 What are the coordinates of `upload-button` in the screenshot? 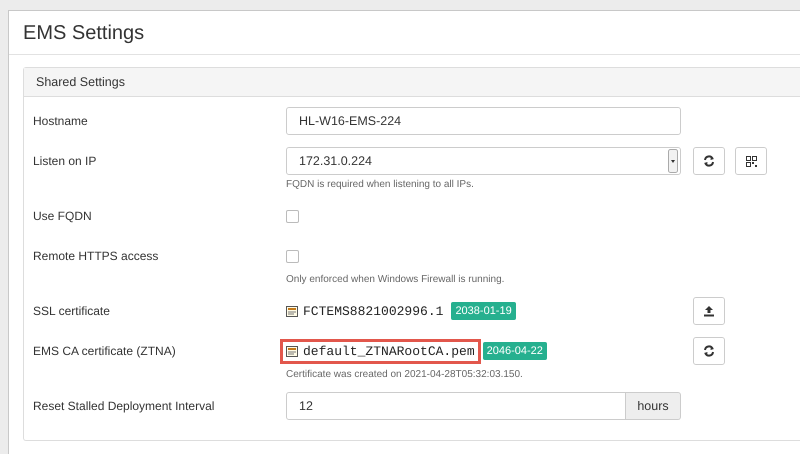 It's located at (709, 311).